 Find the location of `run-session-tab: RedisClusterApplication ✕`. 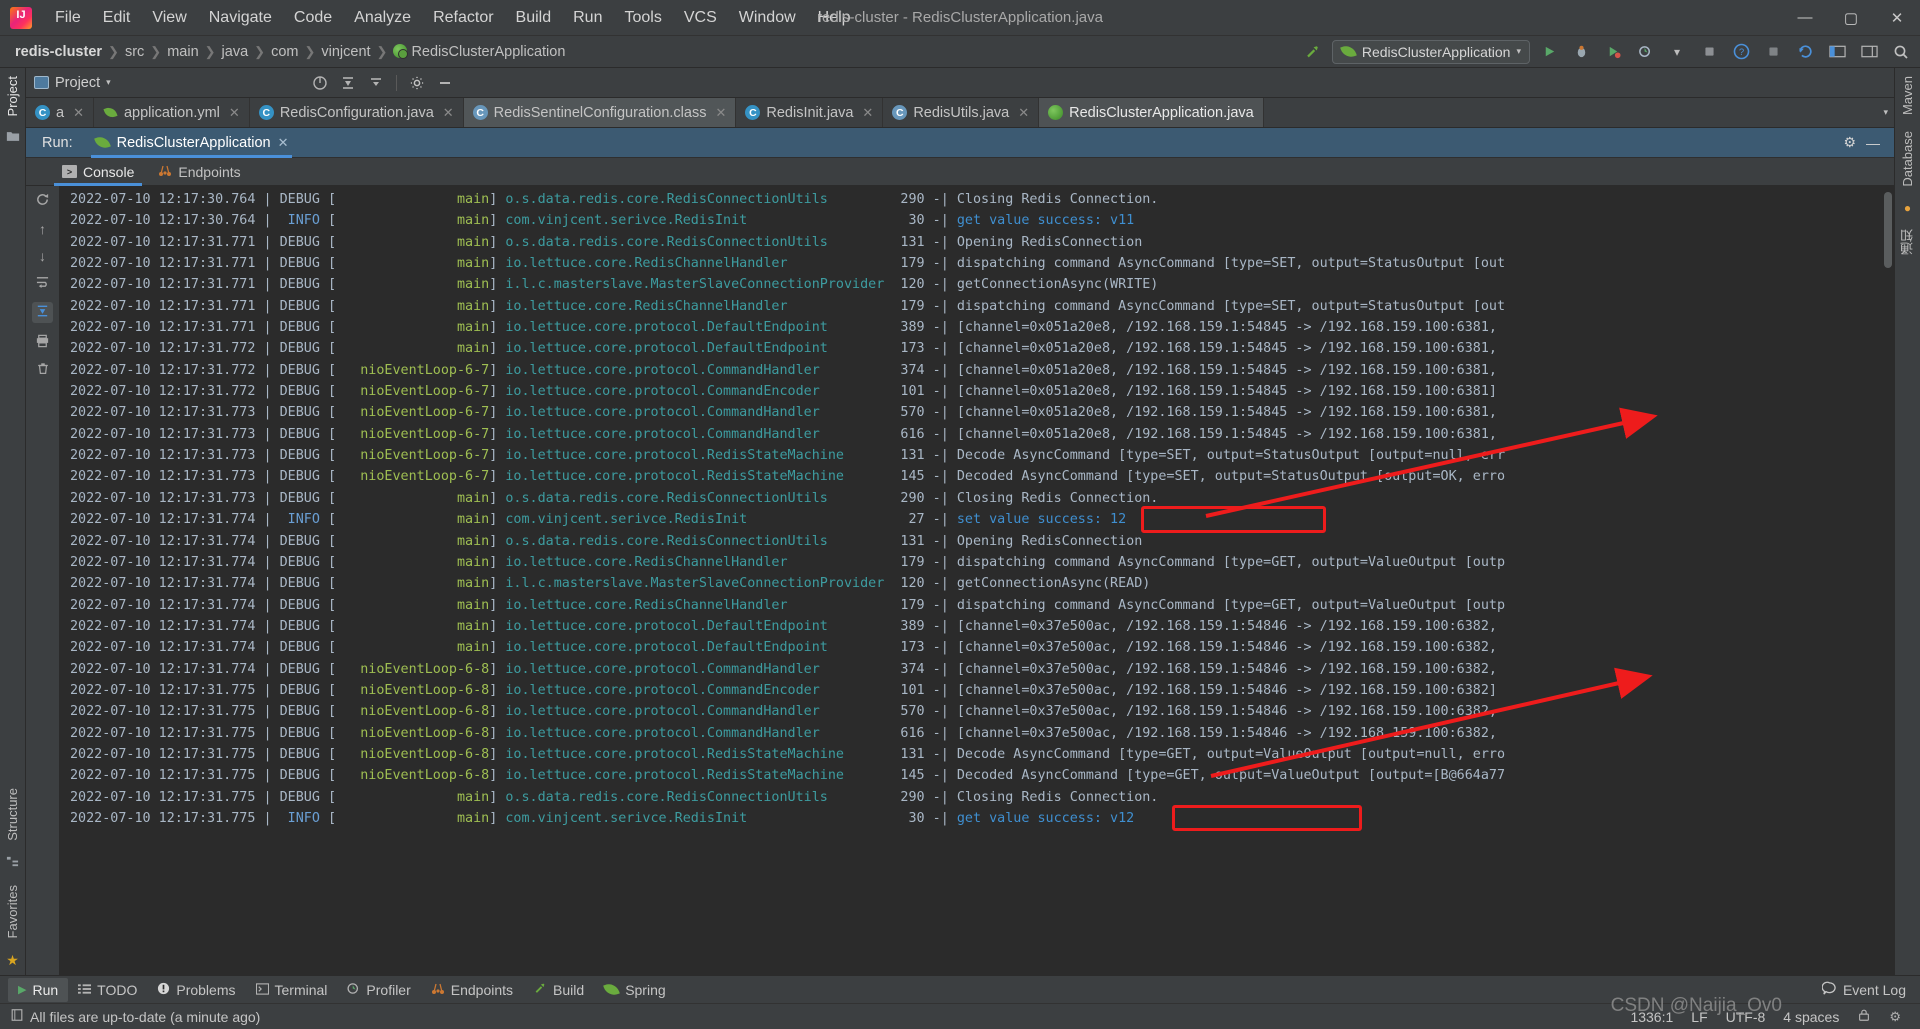

run-session-tab: RedisClusterApplication ✕ is located at coordinates (192, 143).